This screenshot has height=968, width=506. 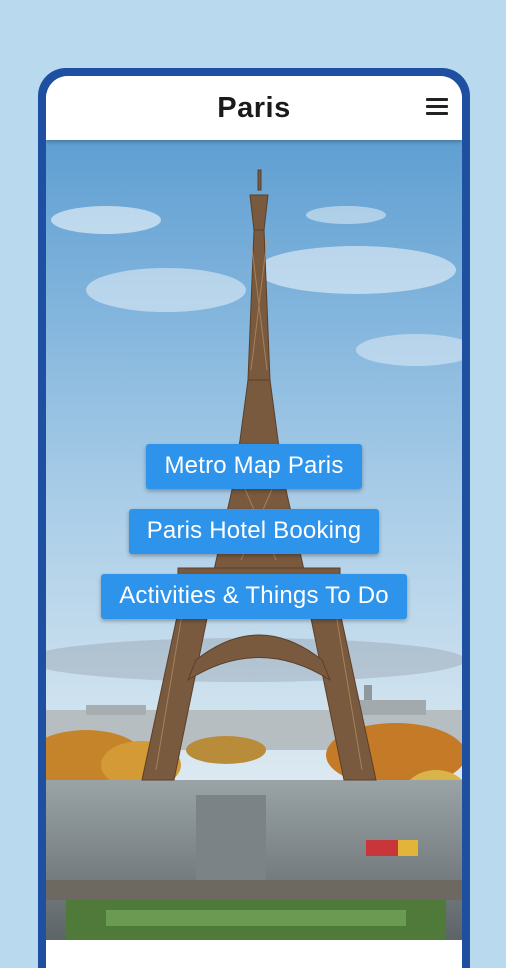 I want to click on app-bar: Paris, so click(x=254, y=108).